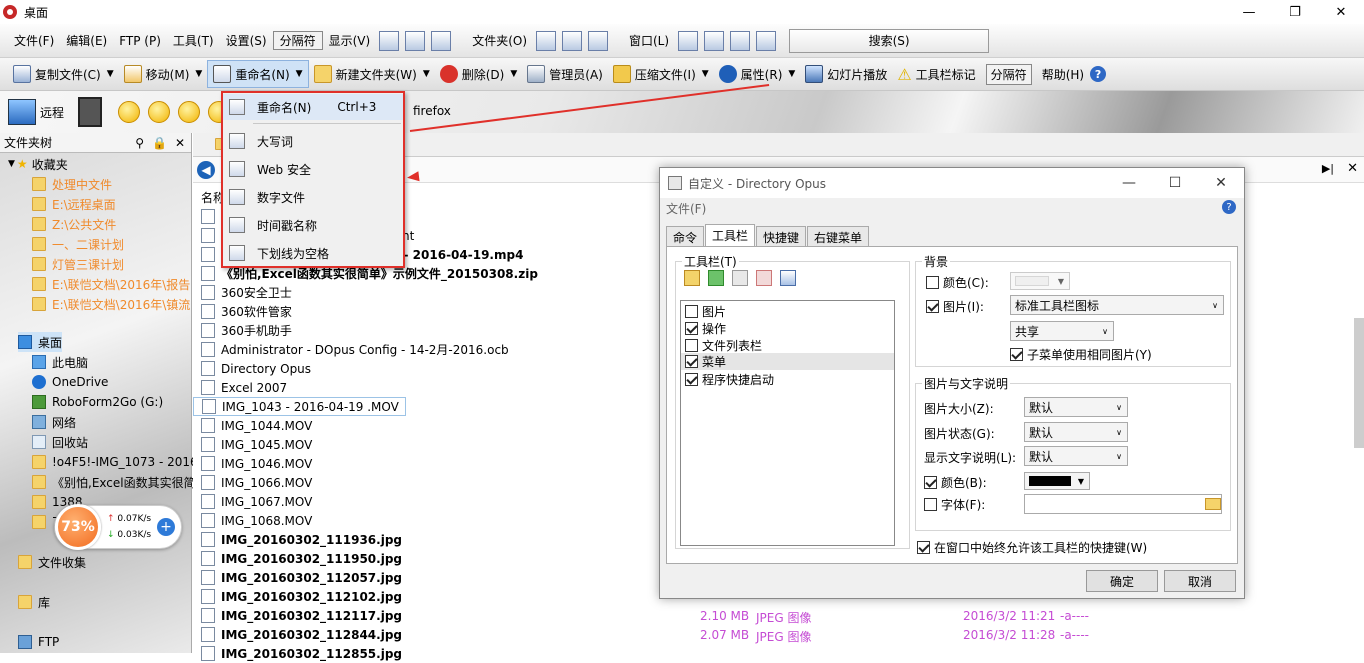 Image resolution: width=1364 pixels, height=663 pixels. Describe the element at coordinates (1249, 12) in the screenshot. I see `minimize-button: —` at that location.